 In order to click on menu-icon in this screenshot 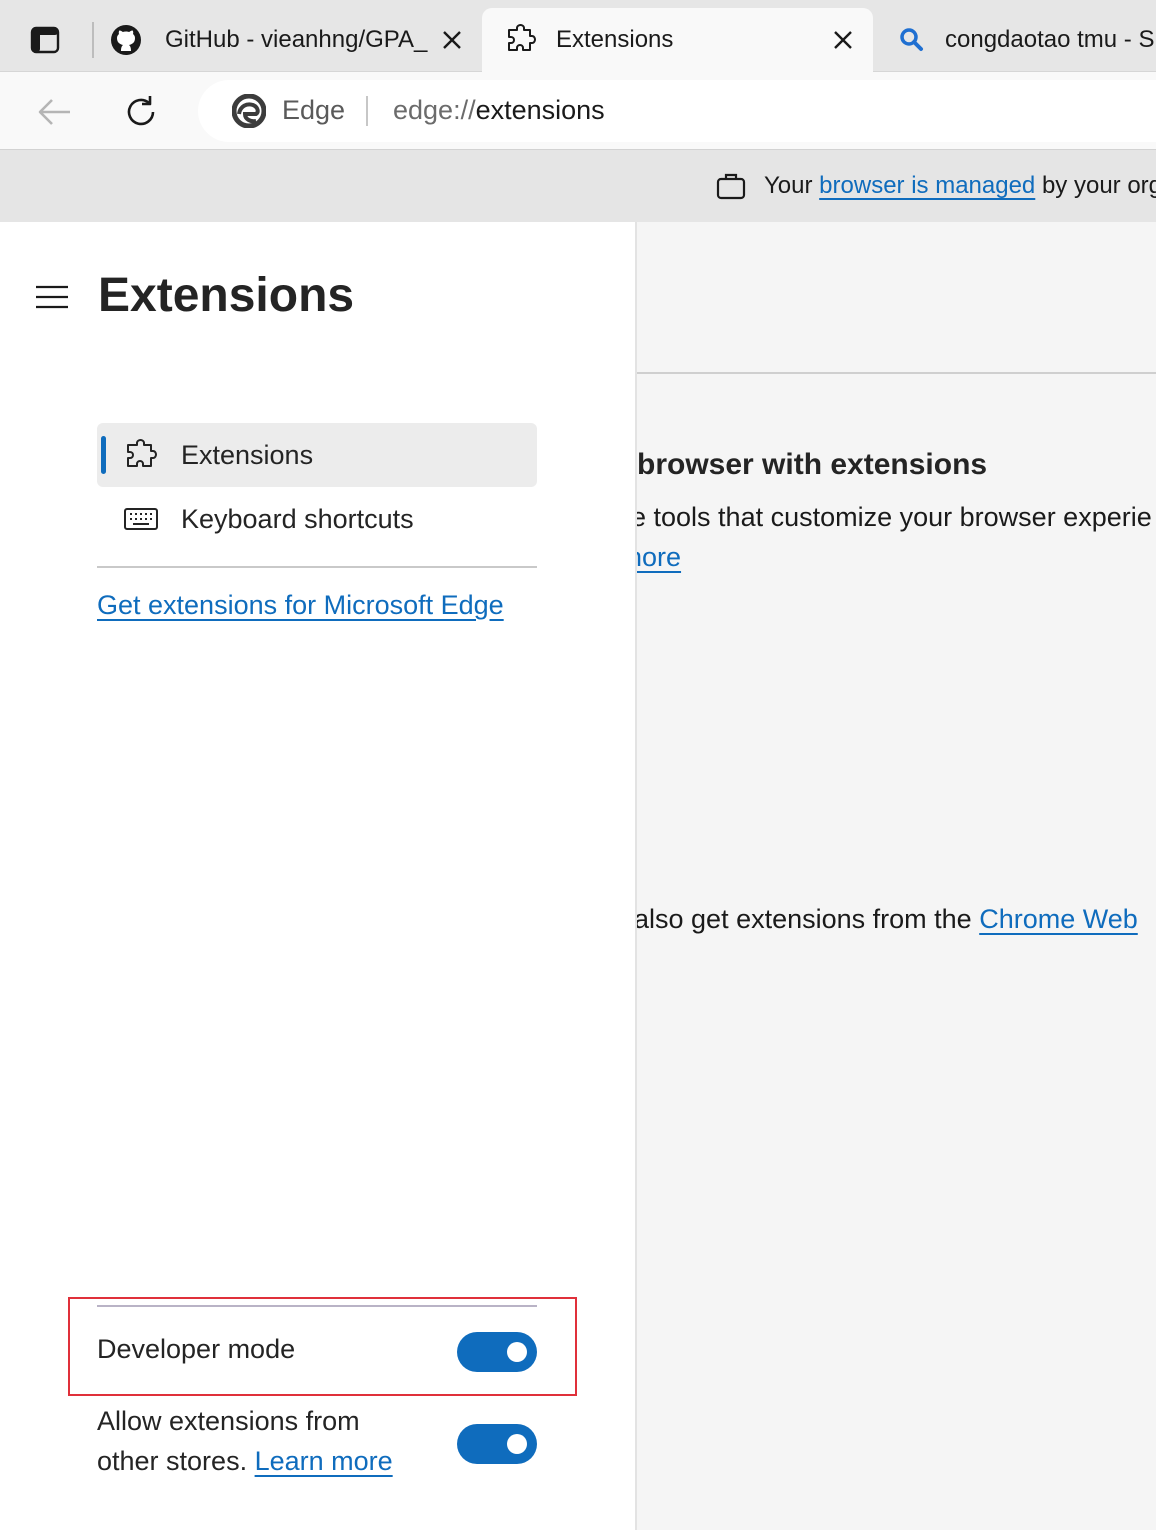, I will do `click(52, 297)`.